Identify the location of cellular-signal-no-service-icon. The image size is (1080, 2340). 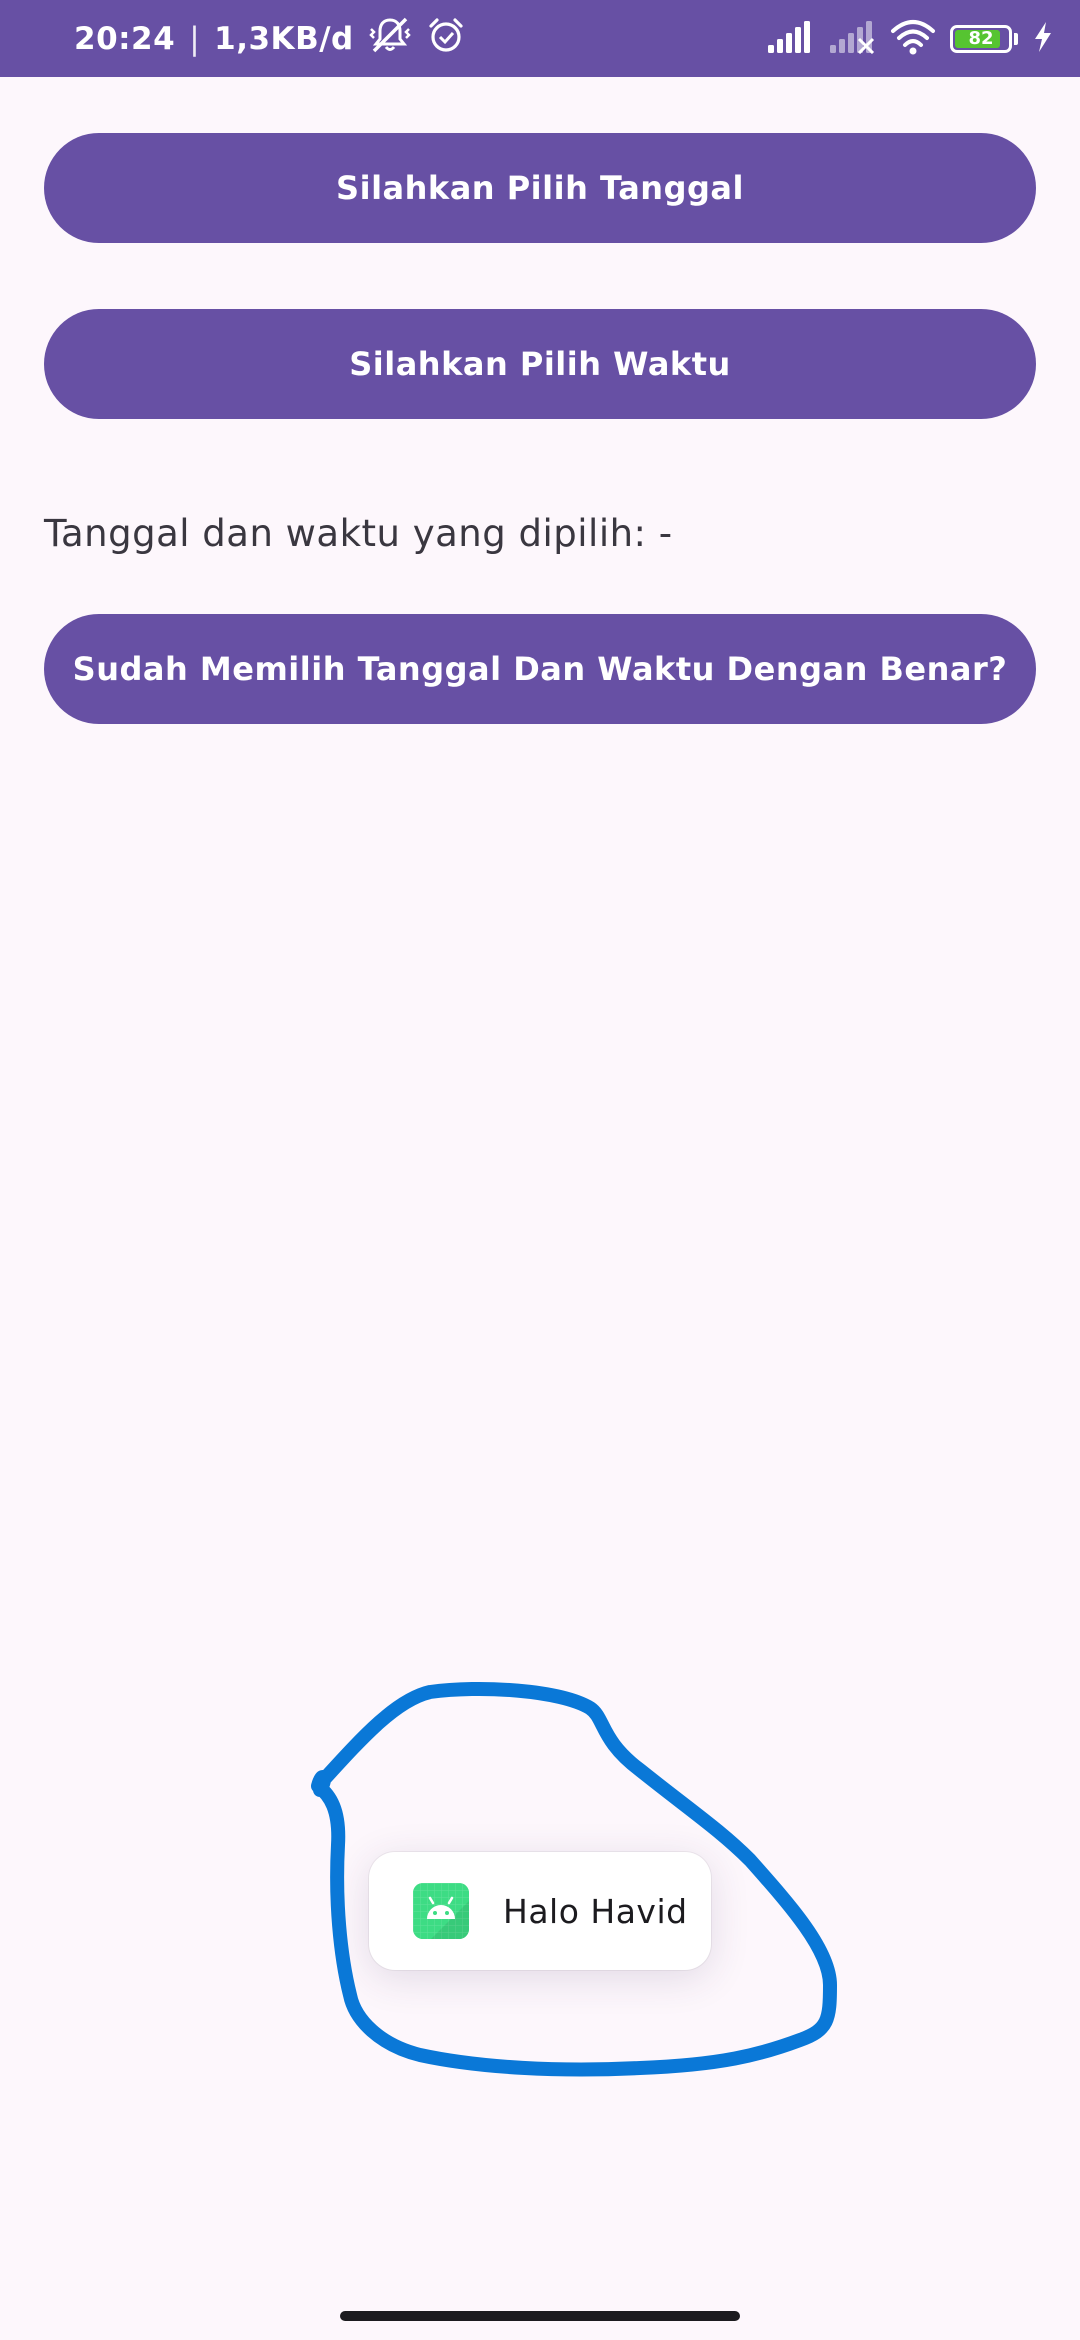
(852, 39).